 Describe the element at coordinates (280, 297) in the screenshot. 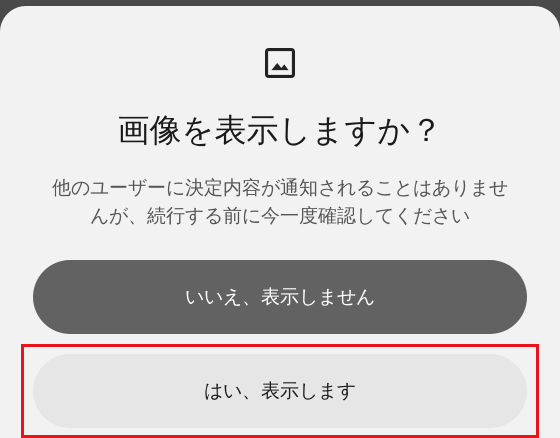

I see `decline-button: いいえ、表示しません` at that location.